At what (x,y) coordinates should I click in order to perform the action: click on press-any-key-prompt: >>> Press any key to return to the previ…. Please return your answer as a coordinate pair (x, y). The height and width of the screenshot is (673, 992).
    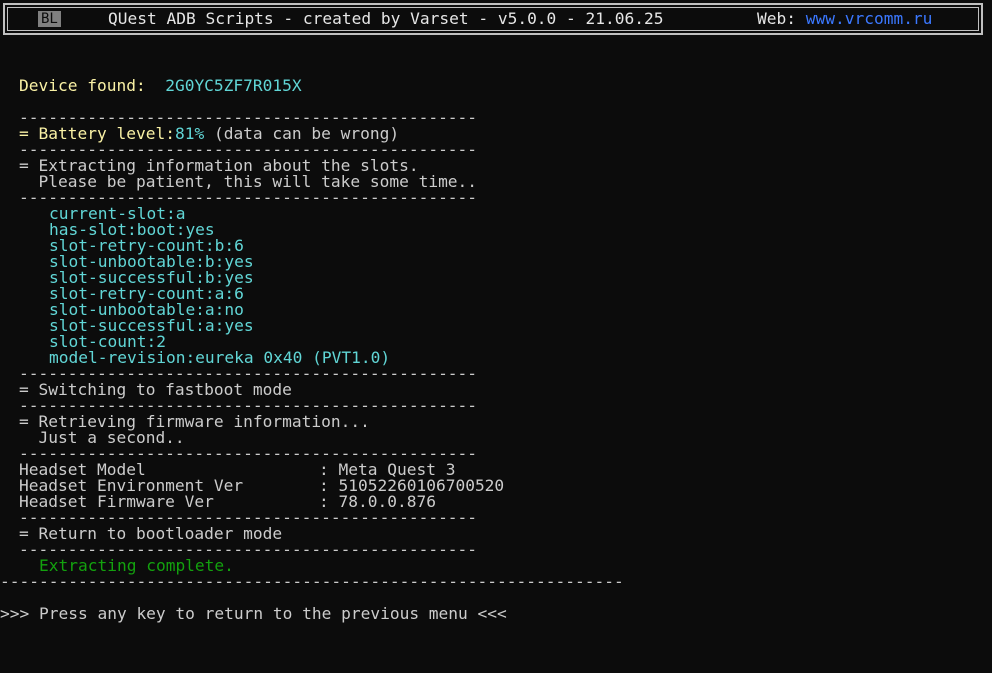
    Looking at the image, I should click on (253, 613).